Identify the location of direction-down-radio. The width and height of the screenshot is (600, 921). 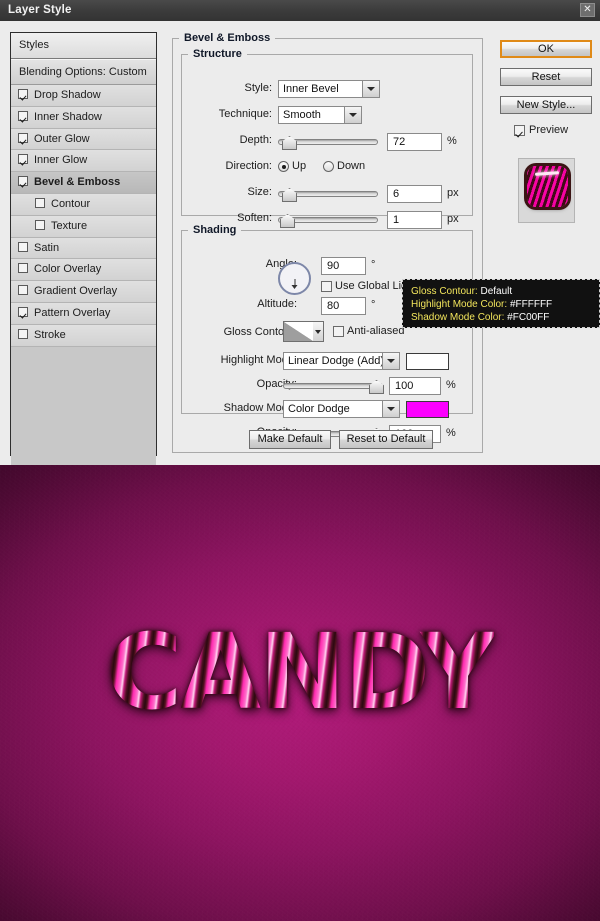
(328, 166).